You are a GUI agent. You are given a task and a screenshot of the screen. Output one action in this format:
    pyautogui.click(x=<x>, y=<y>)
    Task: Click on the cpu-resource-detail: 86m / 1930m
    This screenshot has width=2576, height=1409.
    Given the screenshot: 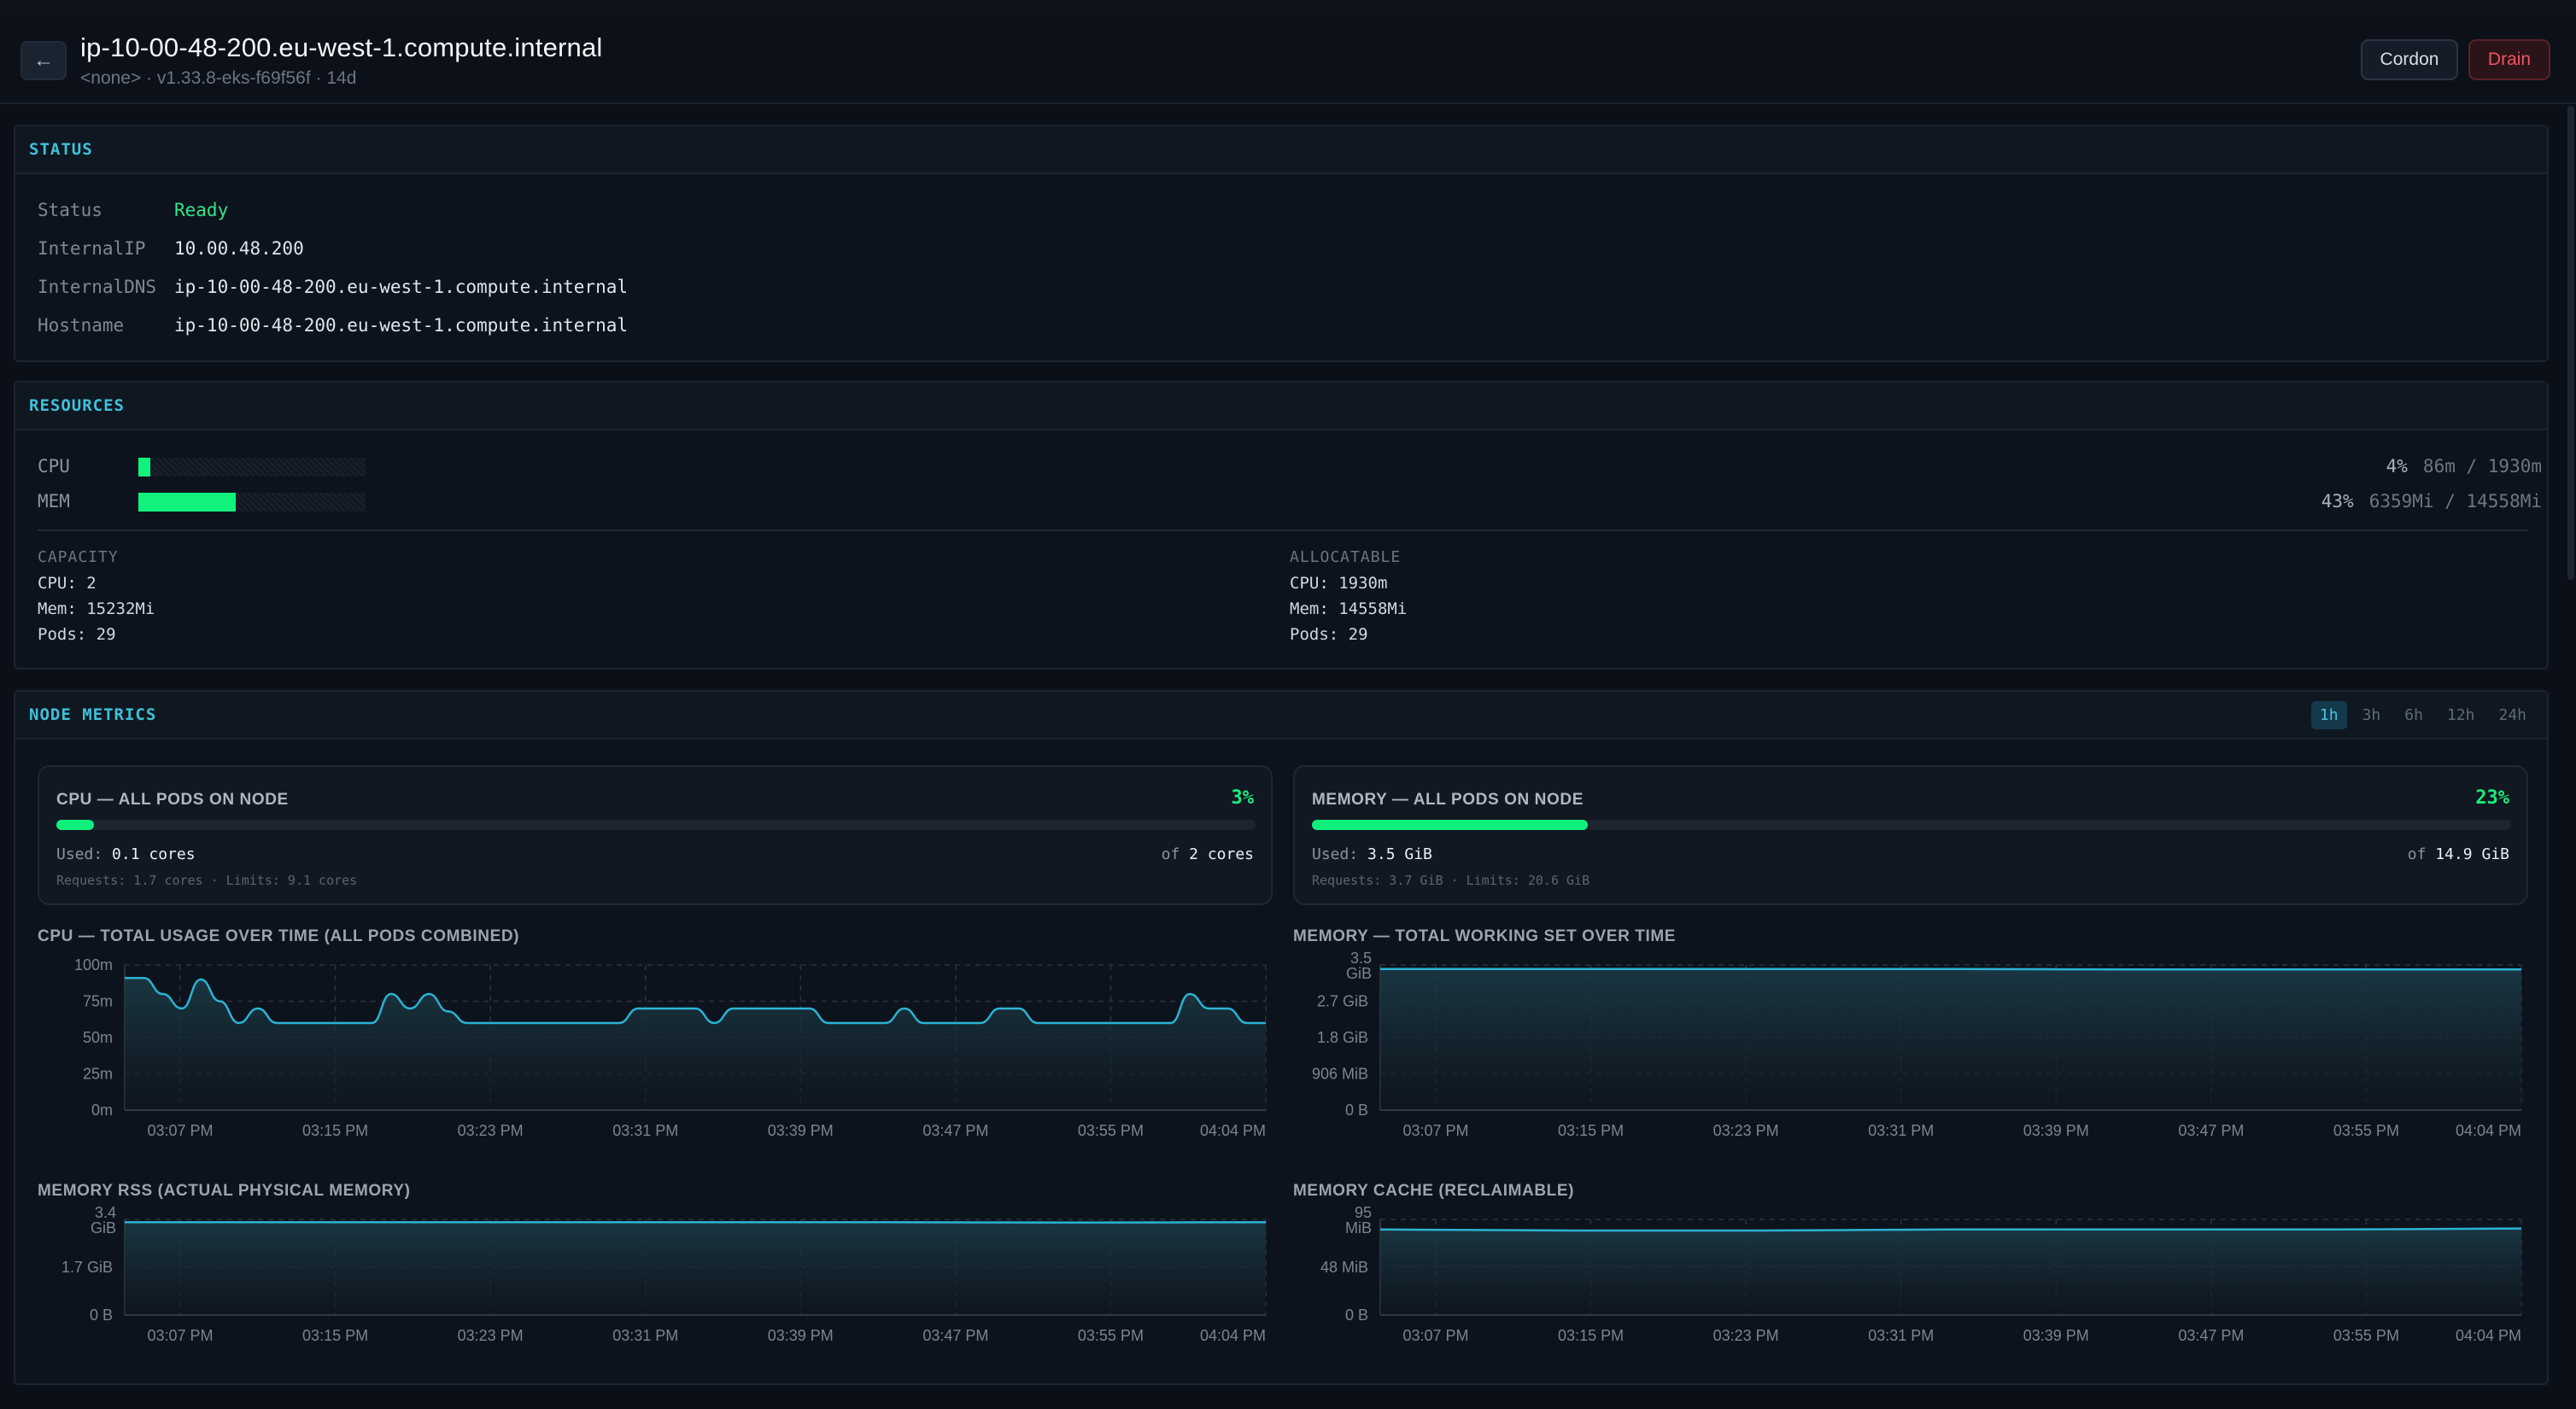 What is the action you would take?
    pyautogui.click(x=2482, y=466)
    